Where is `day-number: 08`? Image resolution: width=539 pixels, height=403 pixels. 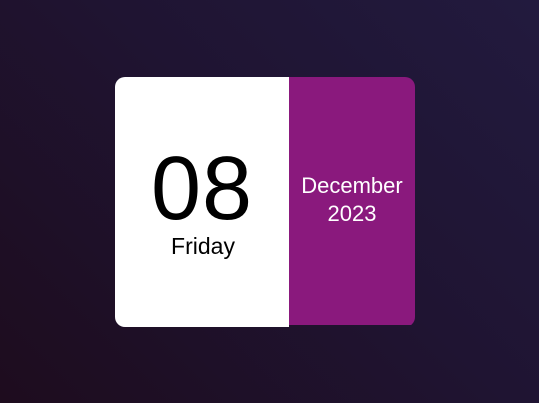 day-number: 08 is located at coordinates (202, 189).